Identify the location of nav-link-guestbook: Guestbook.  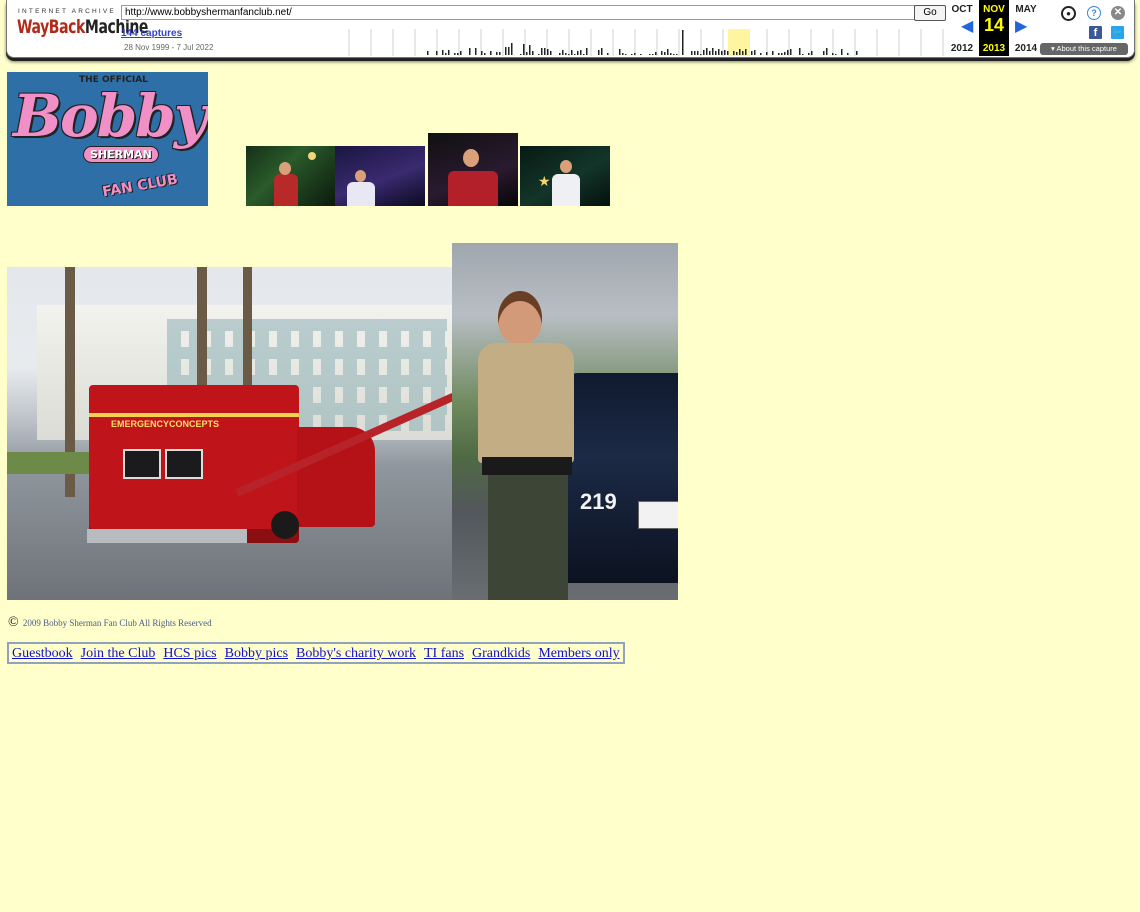
(42, 653).